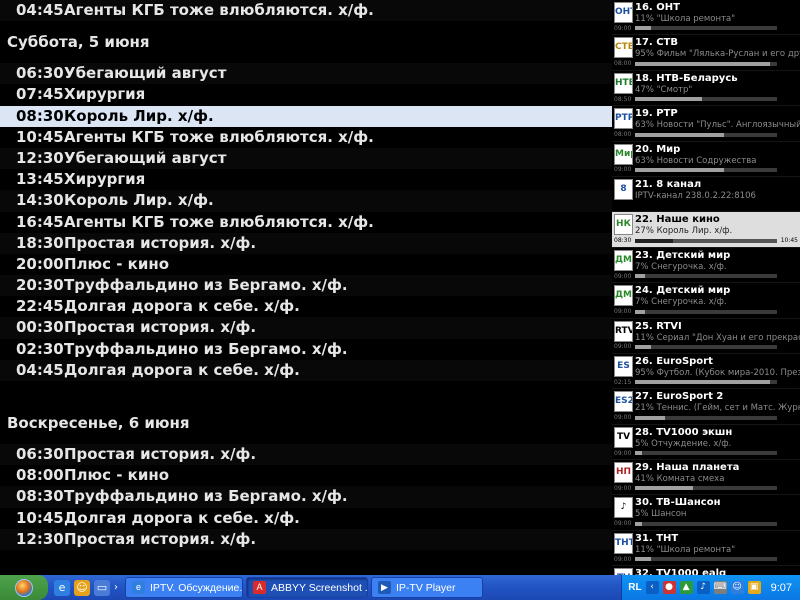 The height and width of the screenshot is (600, 800). I want to click on folder-icon: ▣, so click(754, 587).